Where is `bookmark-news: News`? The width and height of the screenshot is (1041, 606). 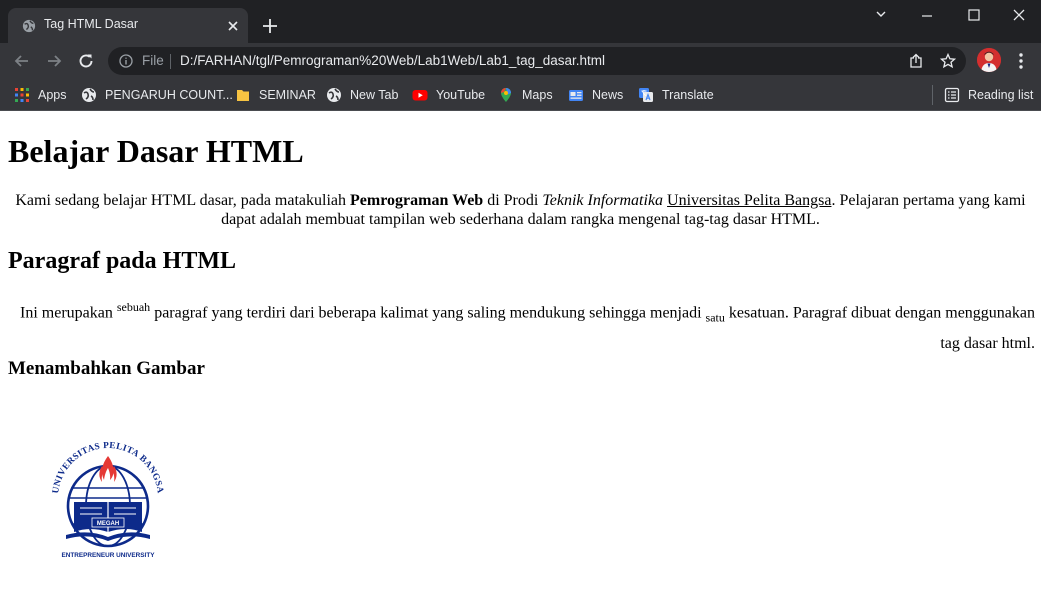
bookmark-news: News is located at coordinates (595, 95).